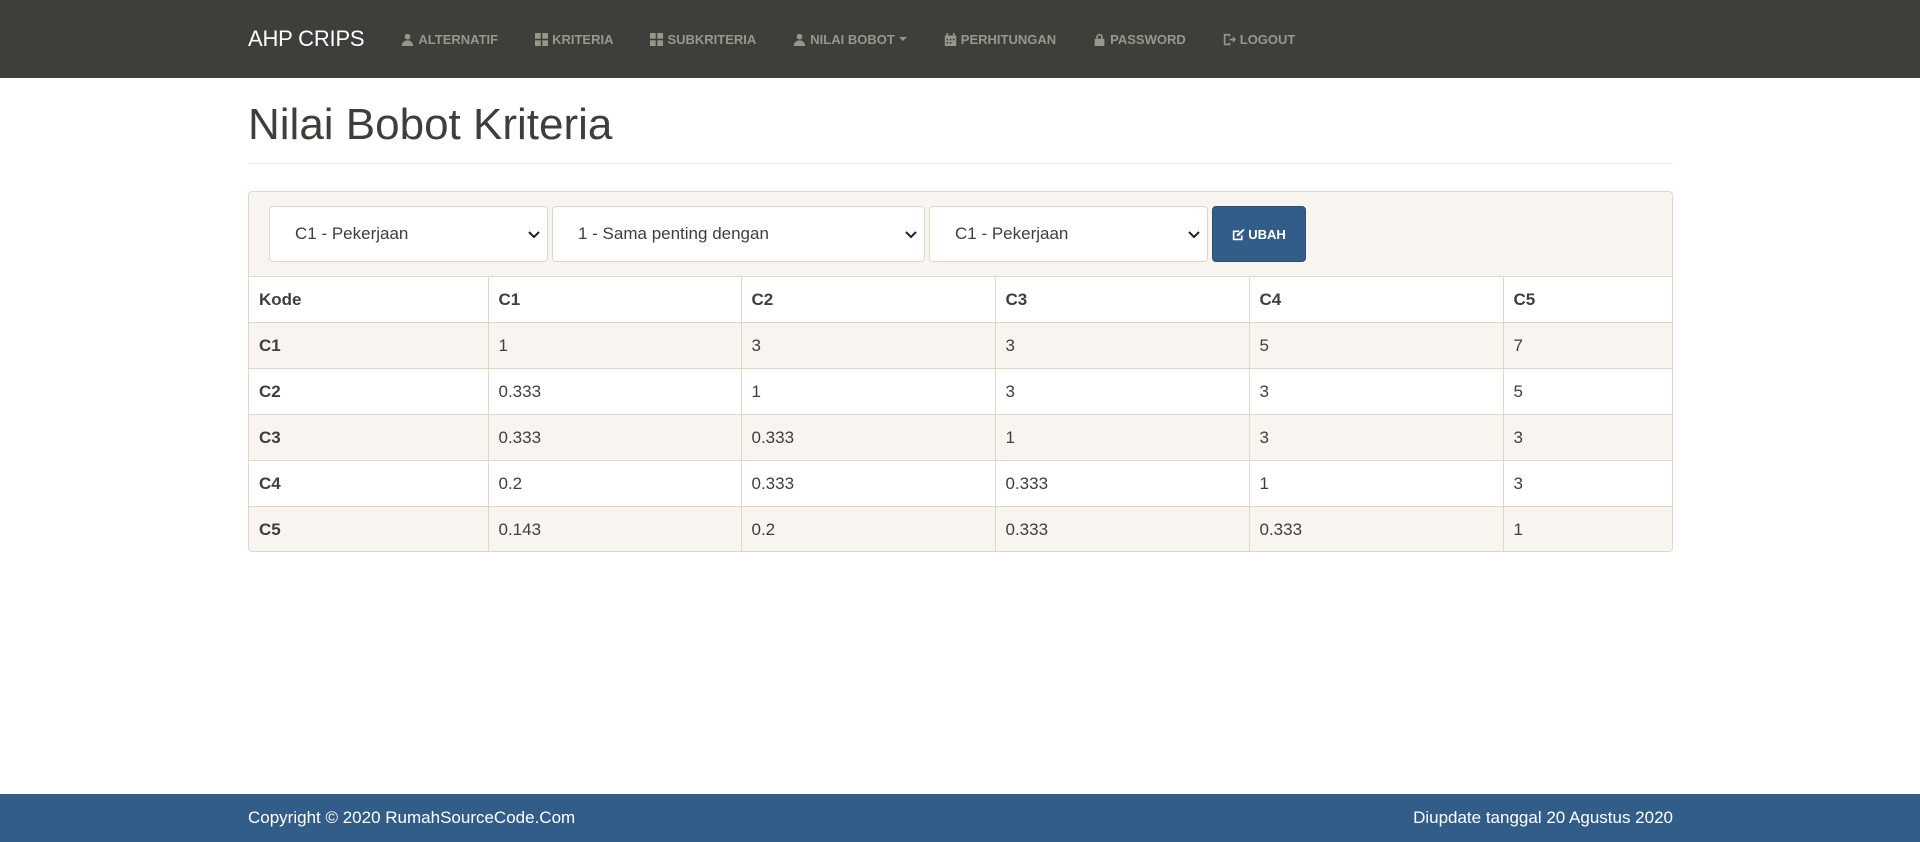 This screenshot has width=1920, height=842. I want to click on nav-item-label: NILAI BOBOT, so click(852, 39).